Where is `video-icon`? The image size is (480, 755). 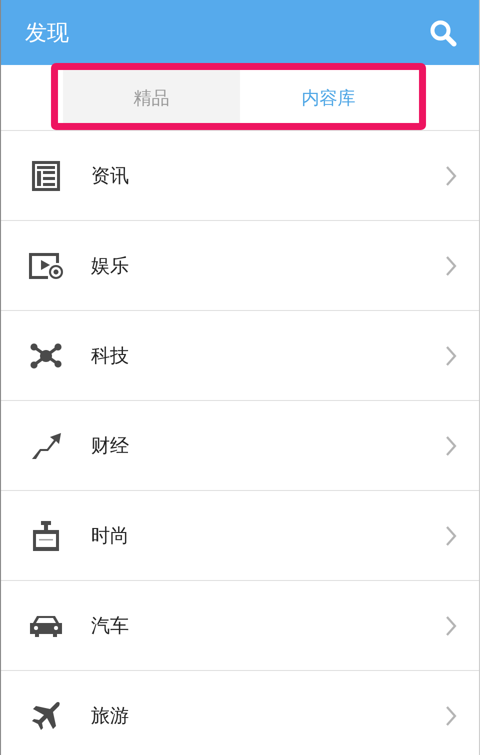
video-icon is located at coordinates (46, 266).